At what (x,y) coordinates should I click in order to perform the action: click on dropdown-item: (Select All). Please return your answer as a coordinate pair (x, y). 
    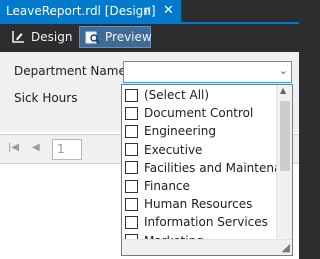
    Looking at the image, I should click on (199, 95).